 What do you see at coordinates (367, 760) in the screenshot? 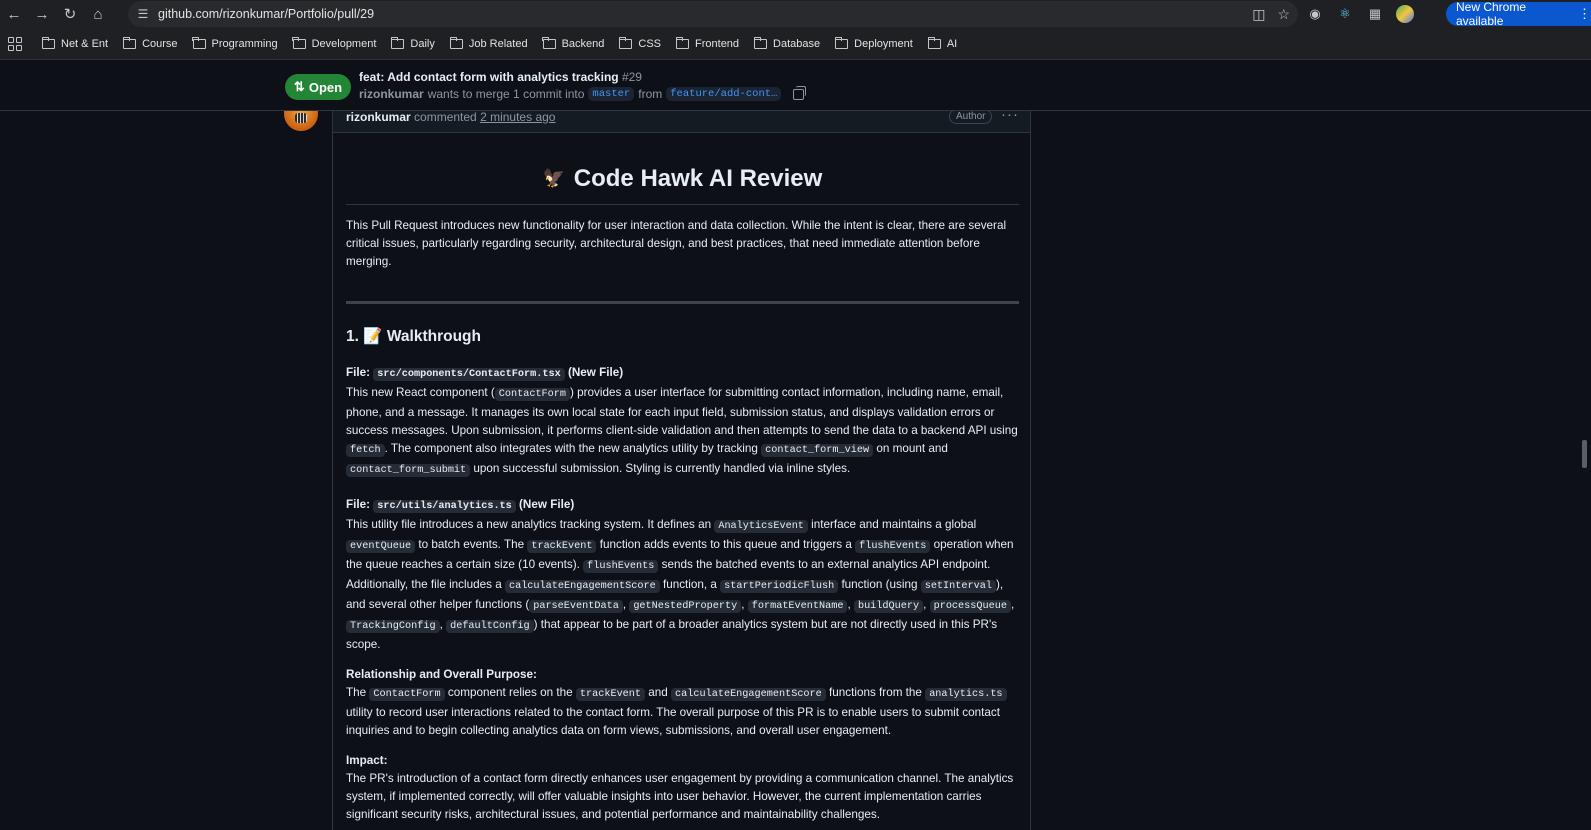
I see `impact-heading: Impact:` at bounding box center [367, 760].